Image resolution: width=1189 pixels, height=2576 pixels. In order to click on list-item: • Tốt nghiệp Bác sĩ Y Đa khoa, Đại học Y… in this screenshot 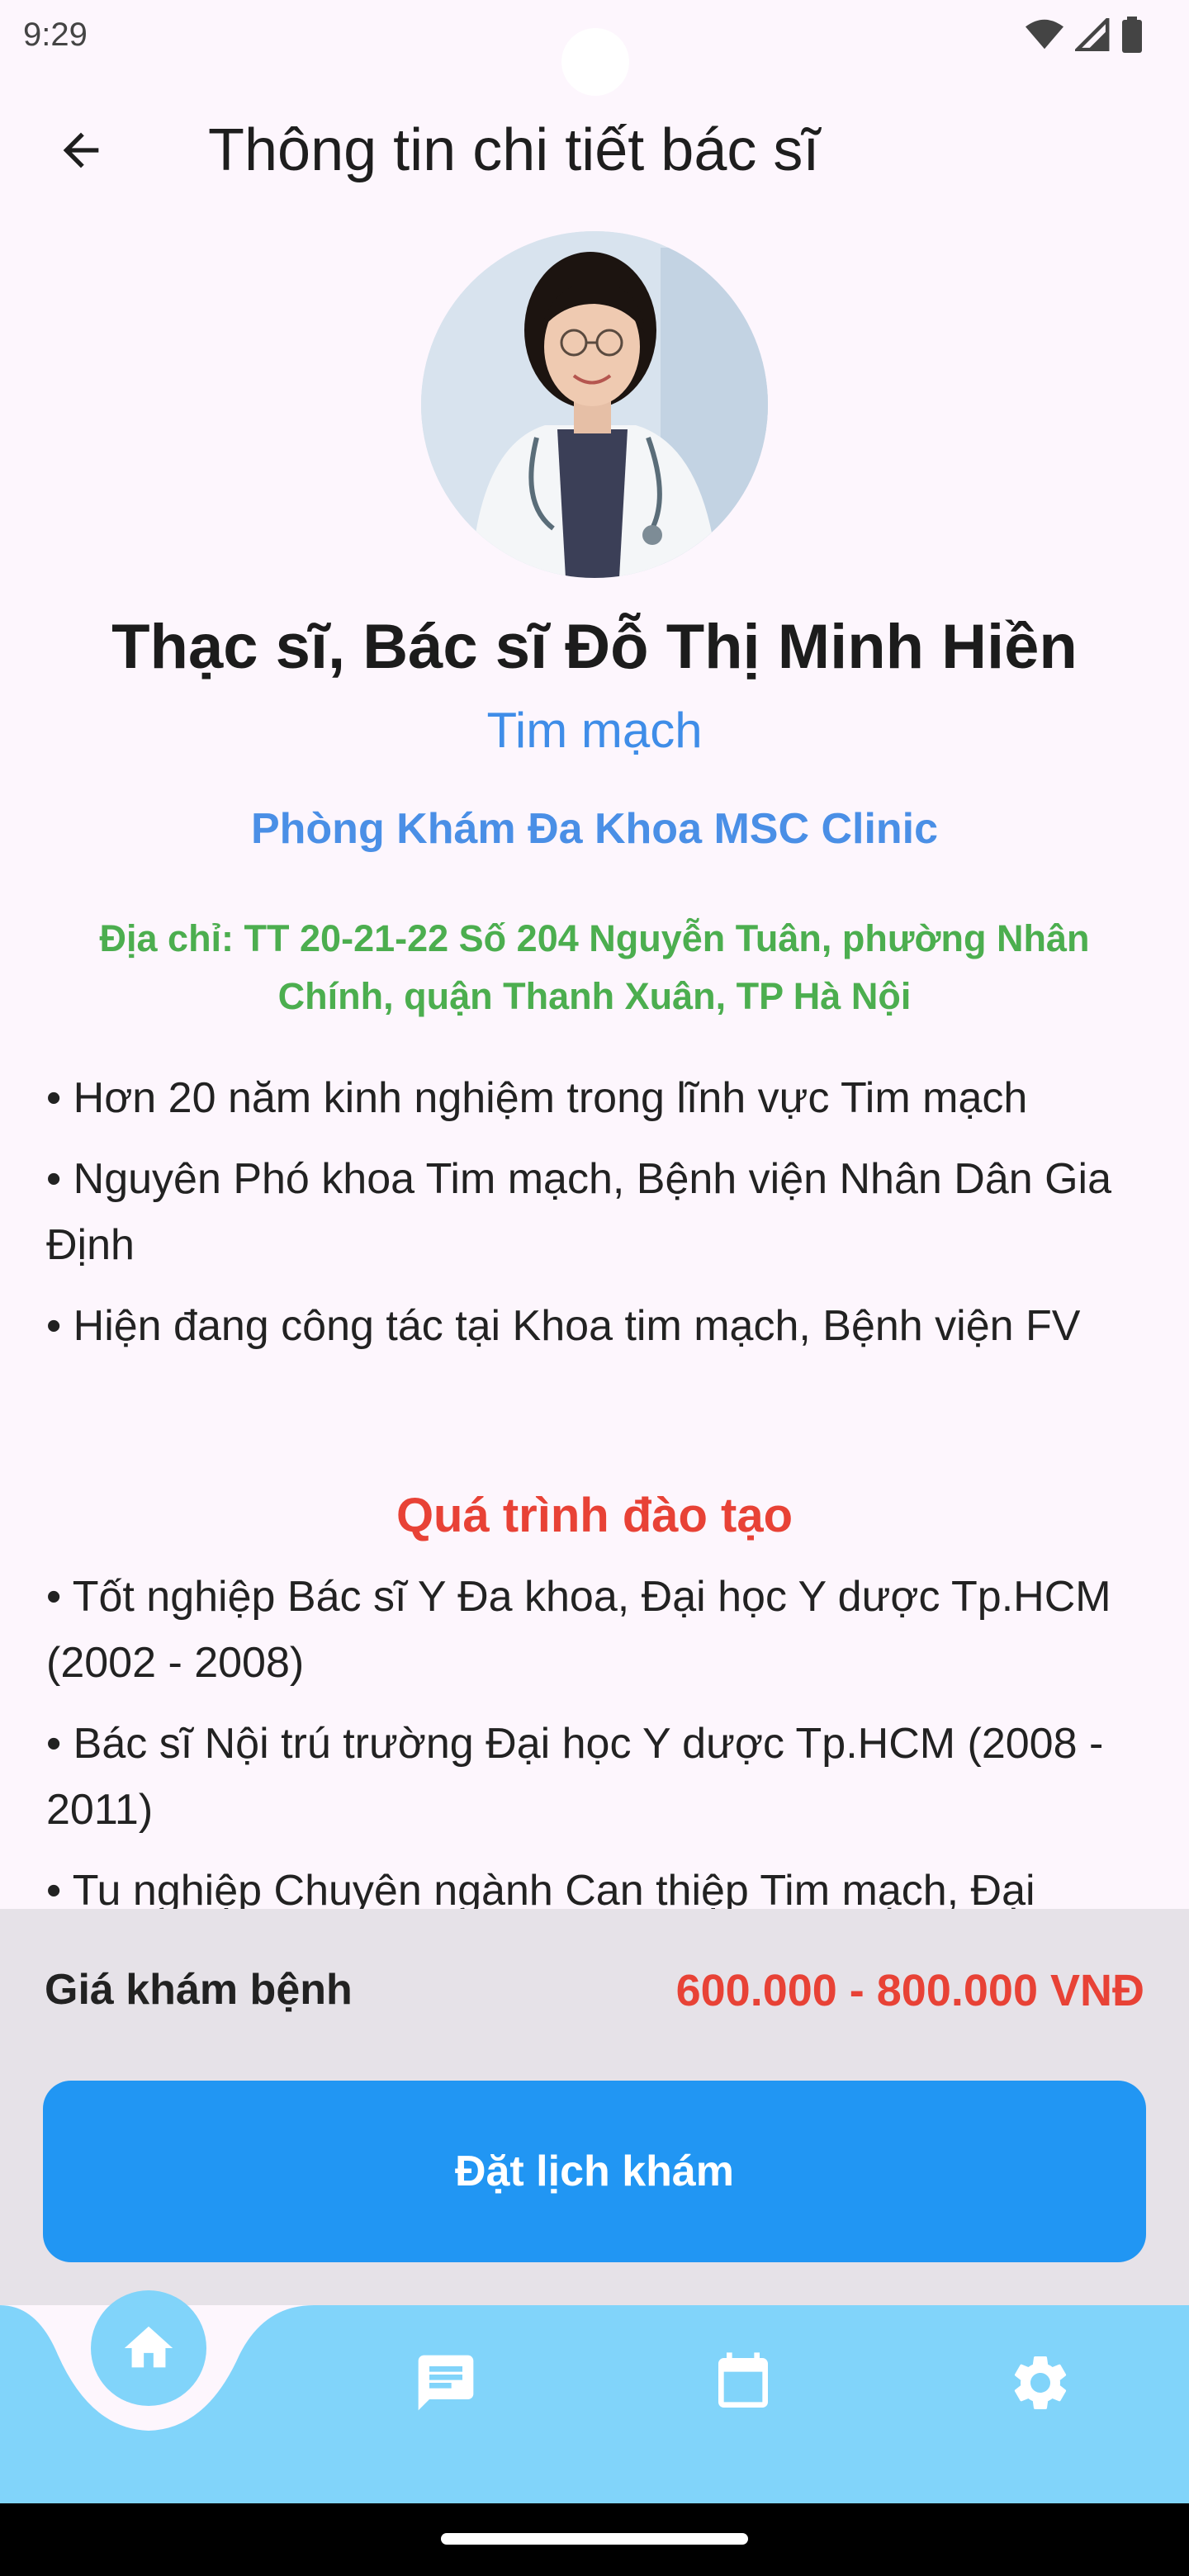, I will do `click(578, 1630)`.